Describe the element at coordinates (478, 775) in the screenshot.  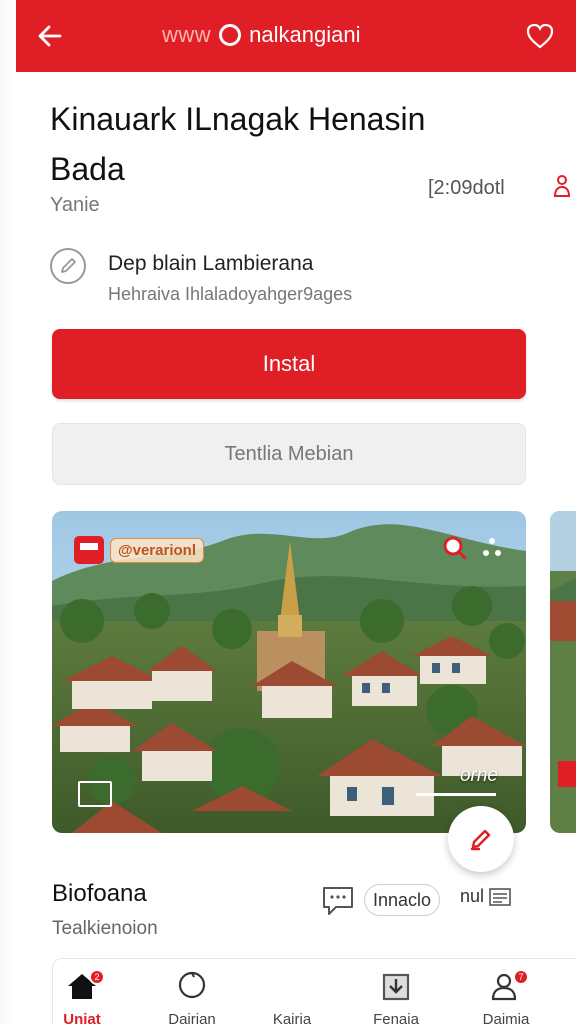
I see `screenshot-caption: orne` at that location.